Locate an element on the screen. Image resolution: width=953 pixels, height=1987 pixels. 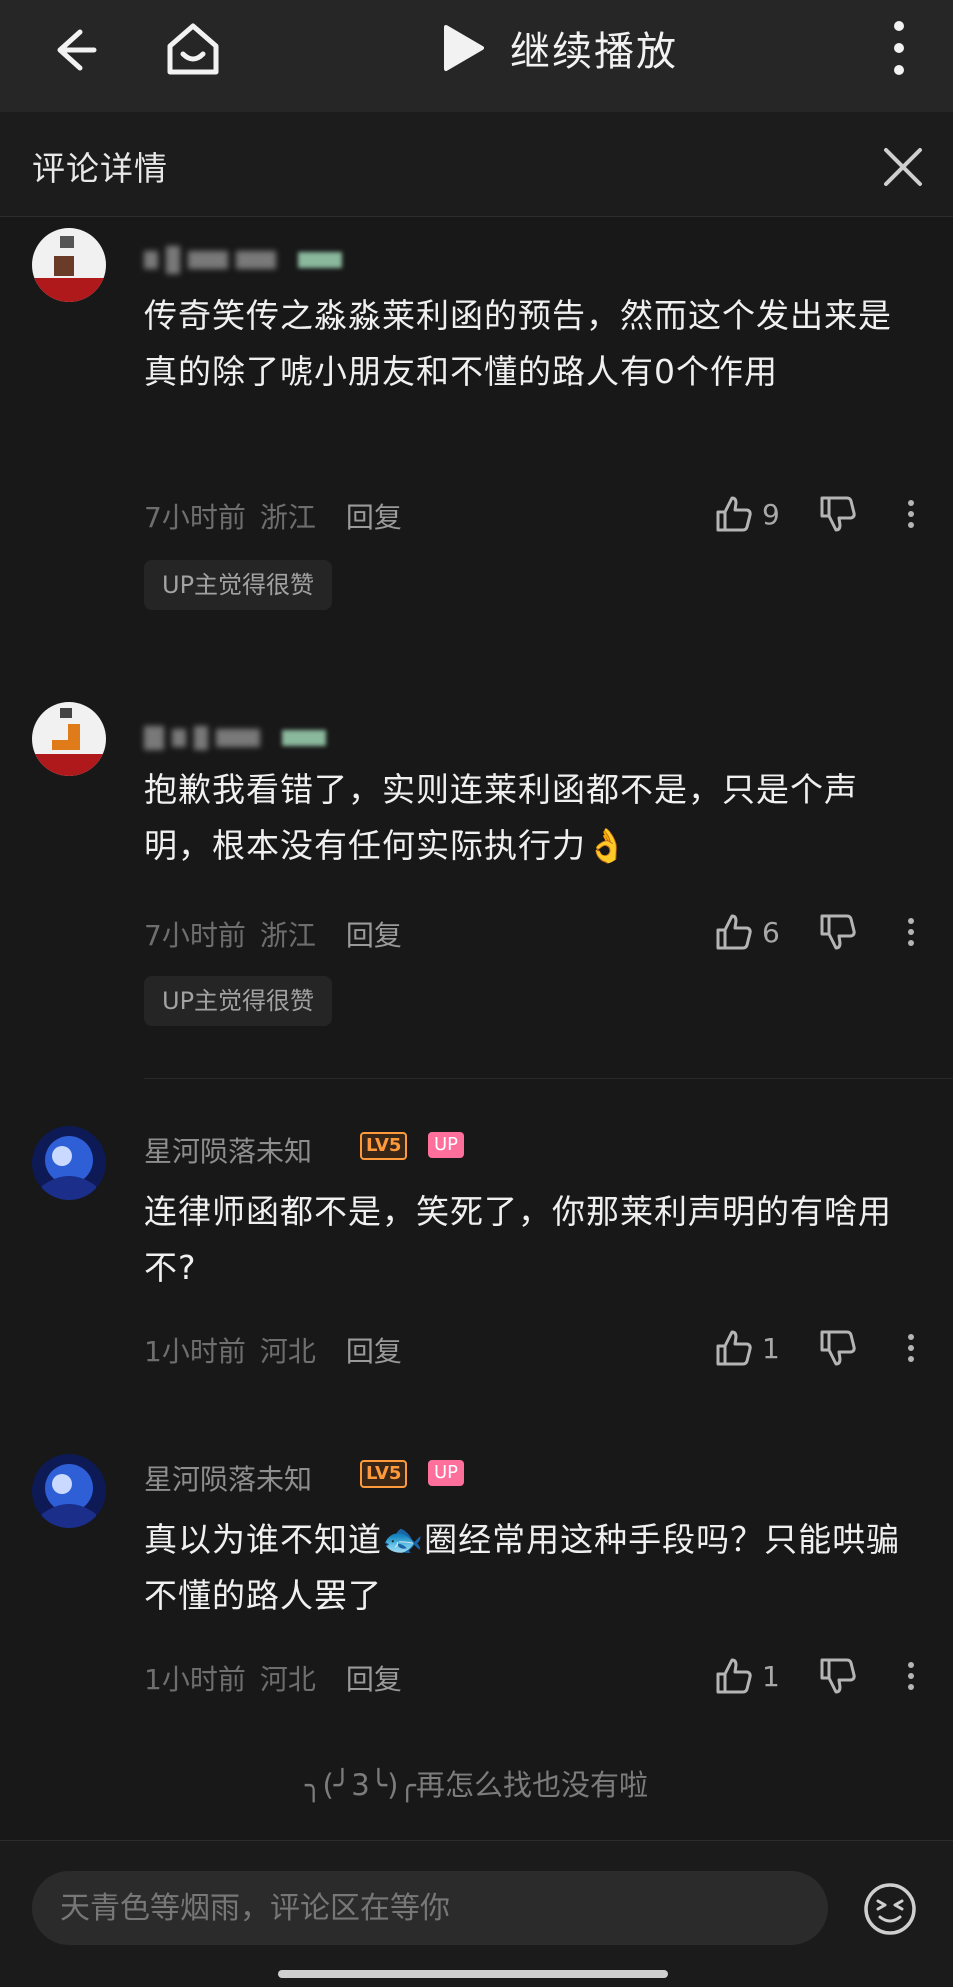
emoji-icon is located at coordinates (890, 1909).